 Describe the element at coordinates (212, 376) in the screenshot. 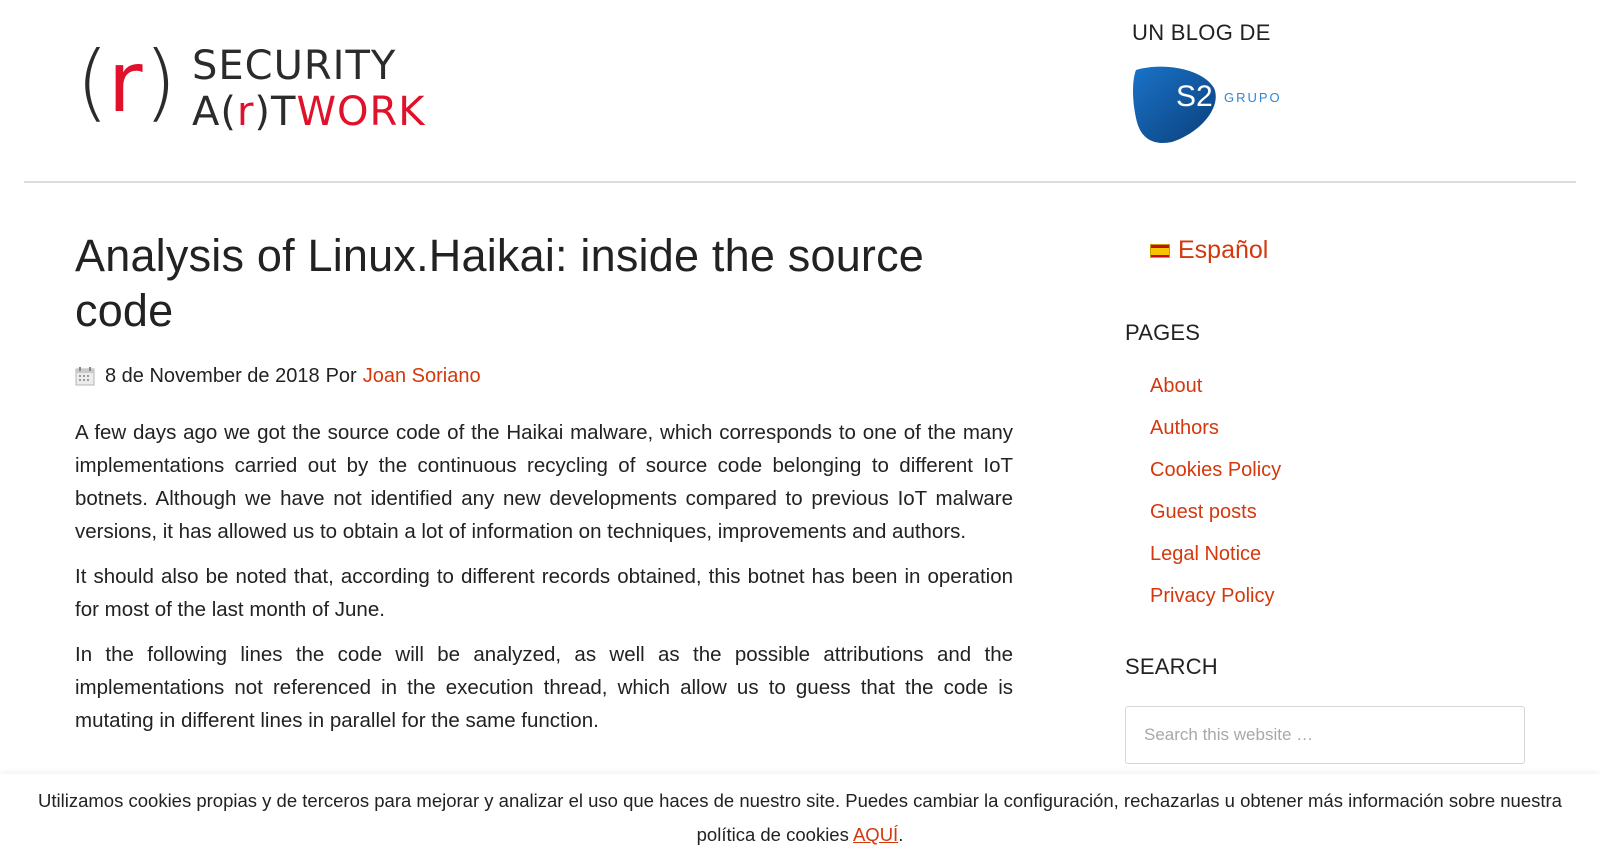

I see `article-date: 8 de November de 2018` at that location.